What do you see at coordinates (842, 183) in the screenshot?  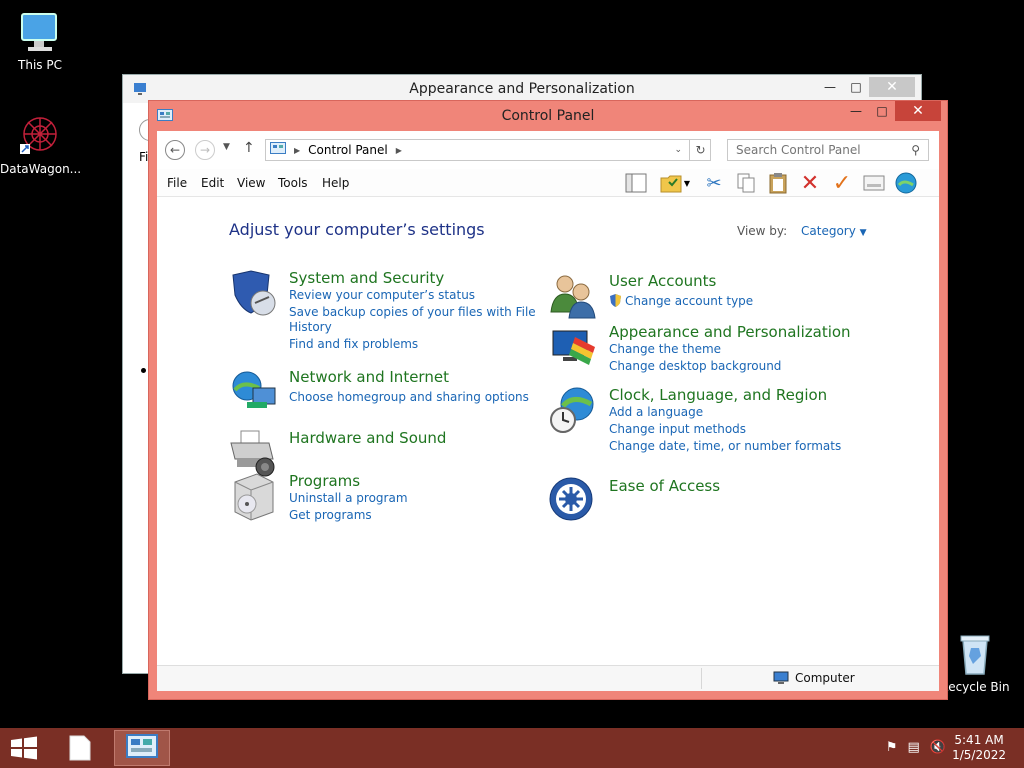 I see `check-icon: ✓` at bounding box center [842, 183].